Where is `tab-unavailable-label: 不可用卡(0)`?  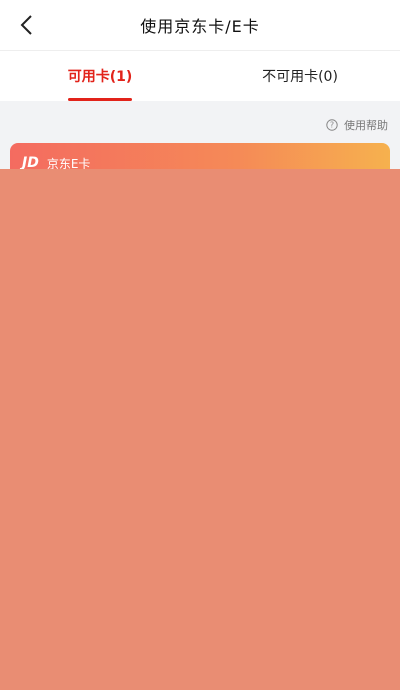 tab-unavailable-label: 不可用卡(0) is located at coordinates (300, 77).